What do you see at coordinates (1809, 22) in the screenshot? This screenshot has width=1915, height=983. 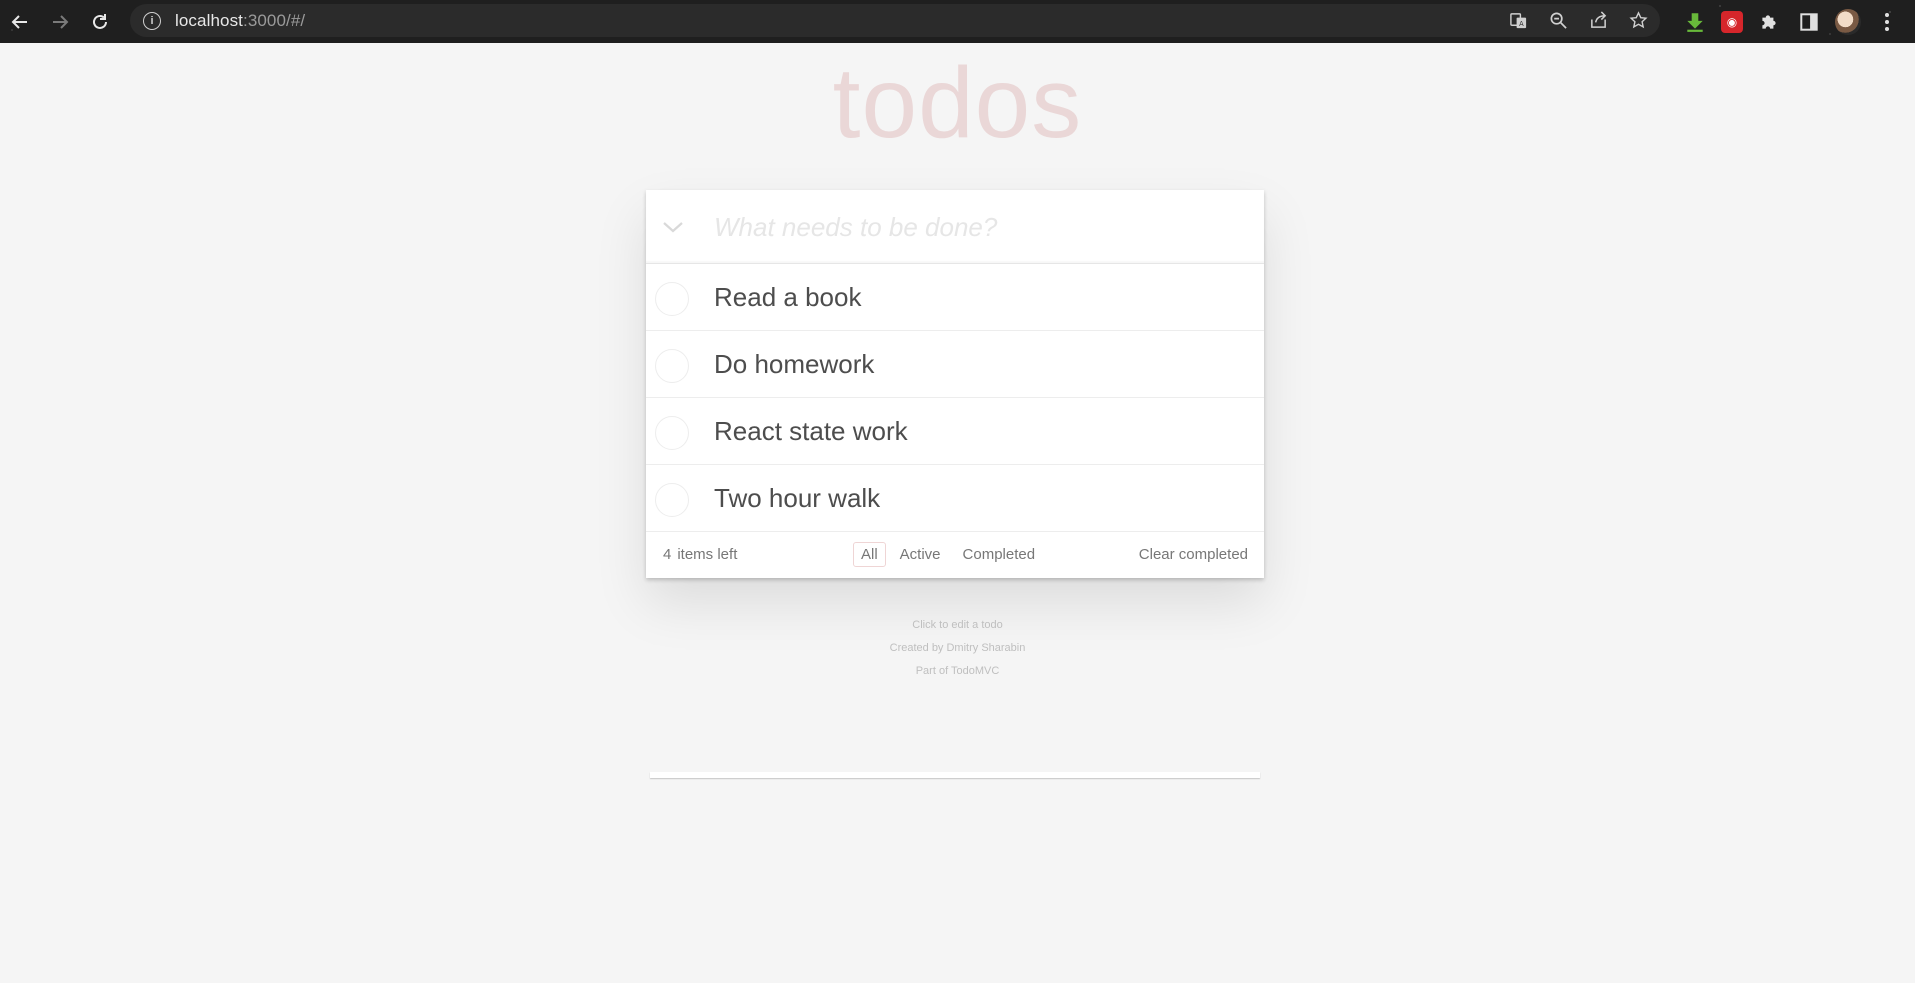 I see `side-panel-icon` at bounding box center [1809, 22].